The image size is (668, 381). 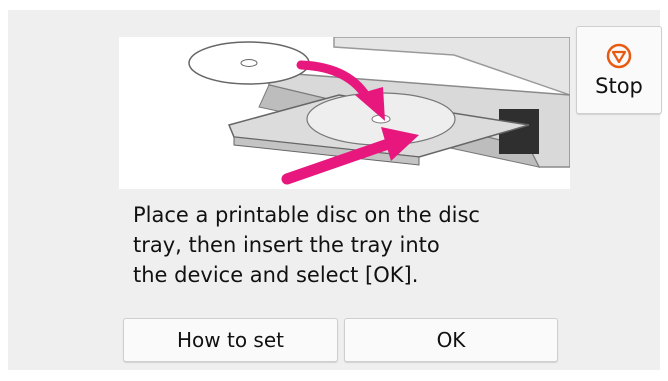 I want to click on ok-button: OK, so click(x=451, y=340).